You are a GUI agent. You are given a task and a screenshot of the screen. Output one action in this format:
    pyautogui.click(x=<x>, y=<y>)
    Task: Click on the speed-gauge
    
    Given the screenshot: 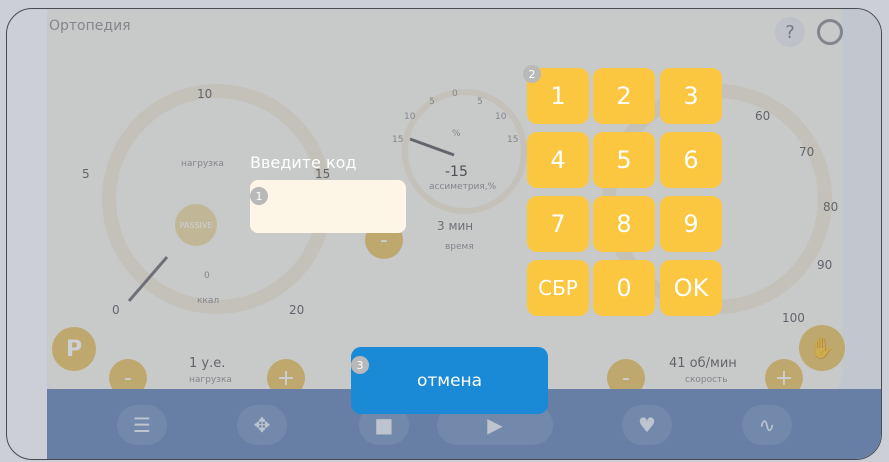 What is the action you would take?
    pyautogui.click(x=717, y=199)
    